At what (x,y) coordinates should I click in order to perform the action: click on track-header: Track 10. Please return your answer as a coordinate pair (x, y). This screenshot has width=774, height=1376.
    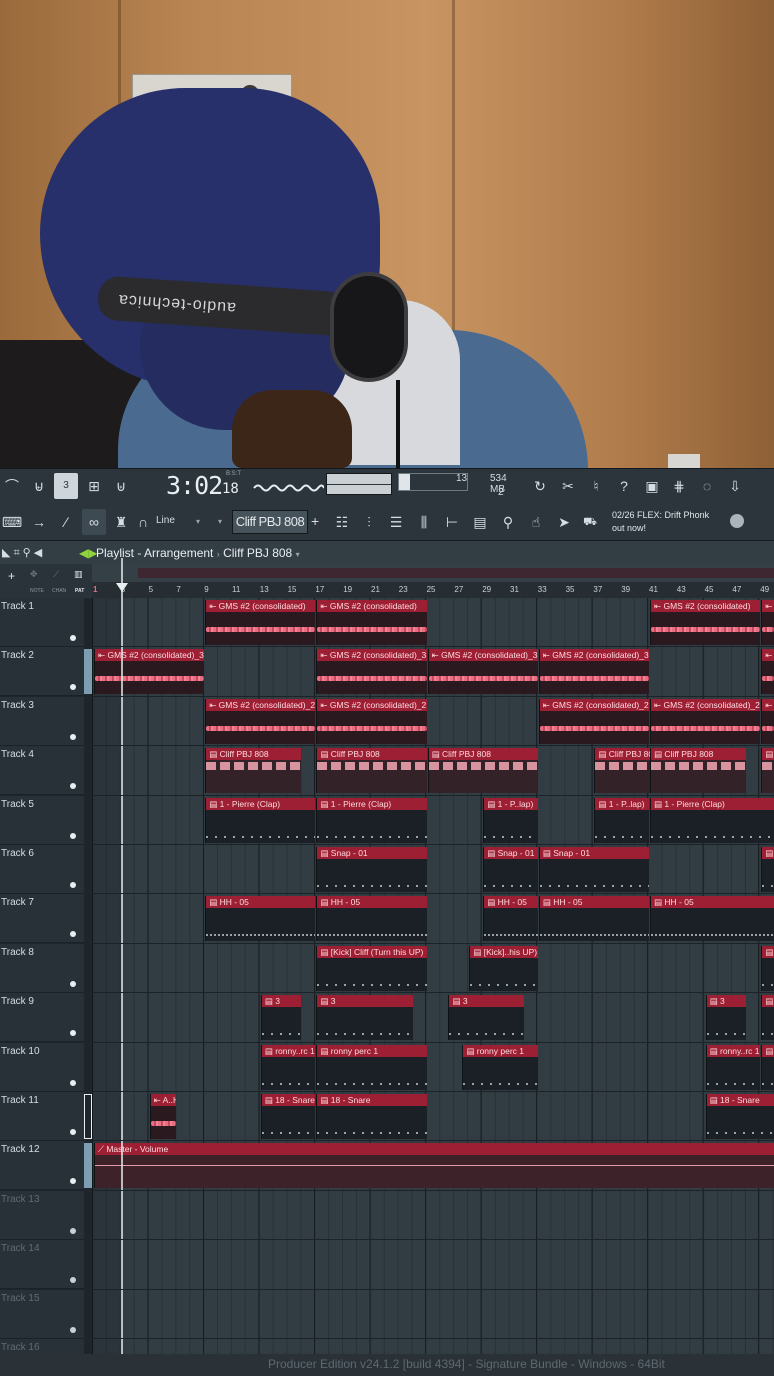
    Looking at the image, I should click on (42, 1067).